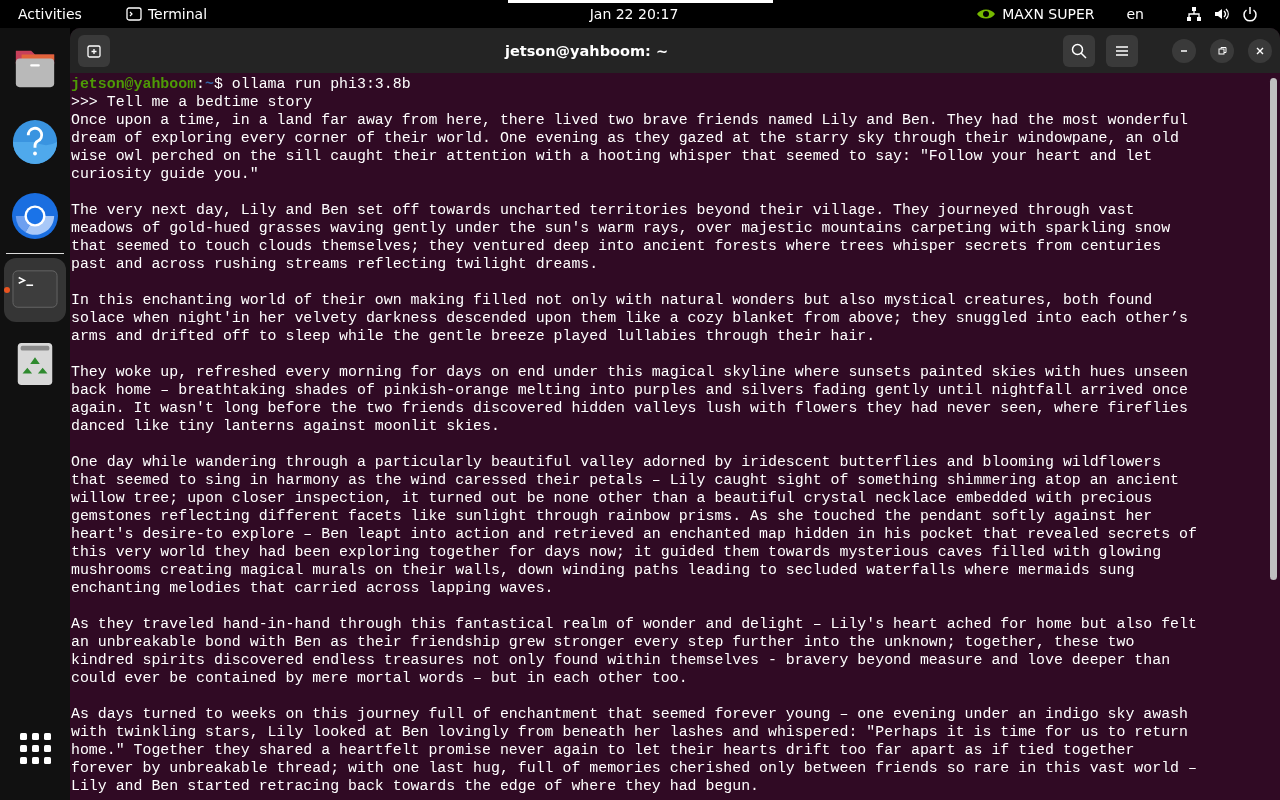 Image resolution: width=1280 pixels, height=800 pixels. I want to click on close-button, so click(1260, 50).